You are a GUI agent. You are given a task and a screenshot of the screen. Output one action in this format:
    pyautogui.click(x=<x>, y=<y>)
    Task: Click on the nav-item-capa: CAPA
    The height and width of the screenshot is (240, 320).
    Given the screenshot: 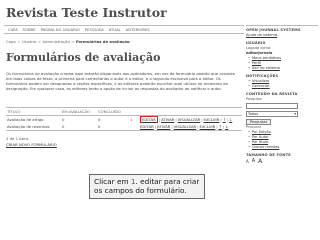 What is the action you would take?
    pyautogui.click(x=13, y=30)
    